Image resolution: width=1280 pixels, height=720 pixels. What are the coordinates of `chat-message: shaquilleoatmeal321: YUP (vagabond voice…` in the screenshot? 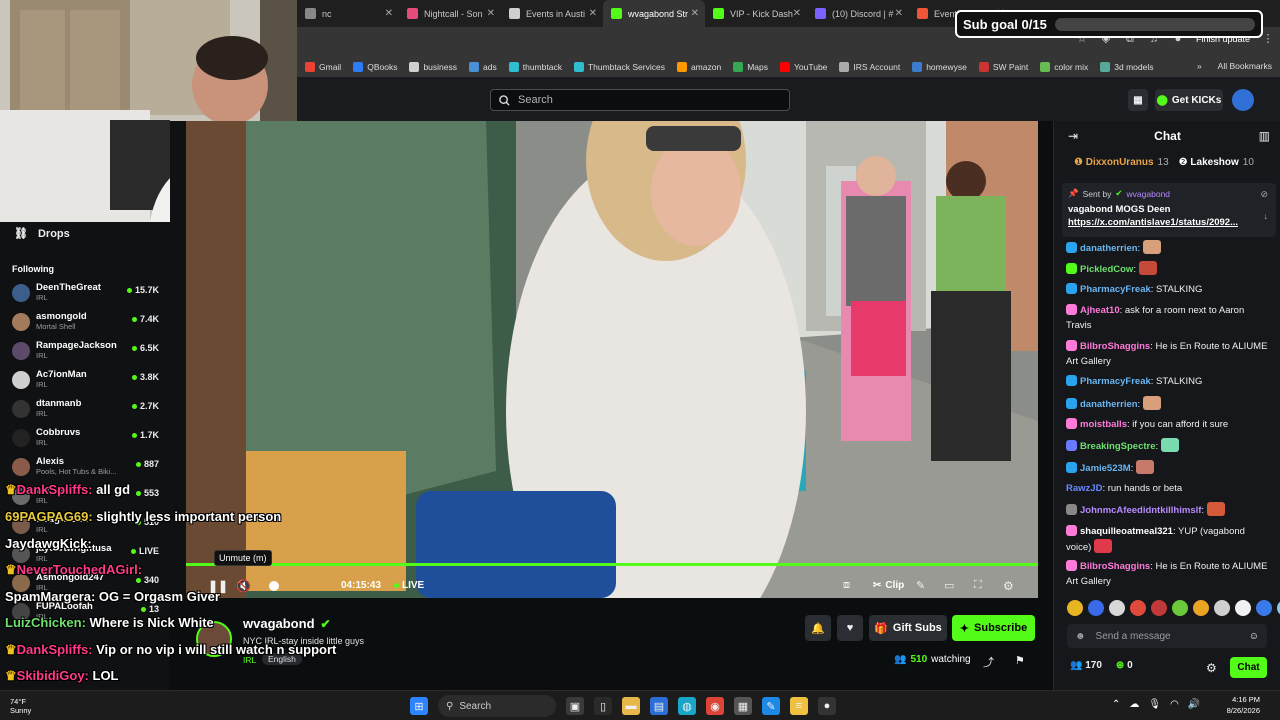 It's located at (1168, 539).